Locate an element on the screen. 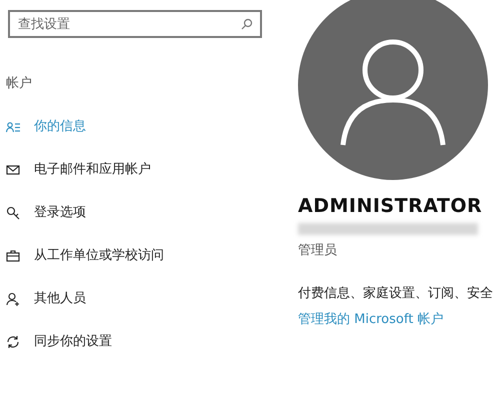 The image size is (500, 404). manage-account-link: 管理我的 Microsoft 帐户 is located at coordinates (371, 319).